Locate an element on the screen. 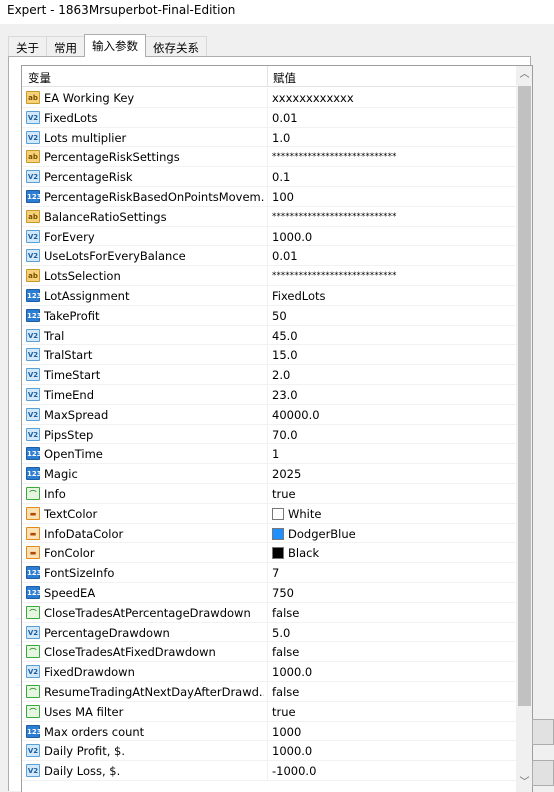 This screenshot has width=554, height=792. scrollbar-thumb is located at coordinates (524, 396).